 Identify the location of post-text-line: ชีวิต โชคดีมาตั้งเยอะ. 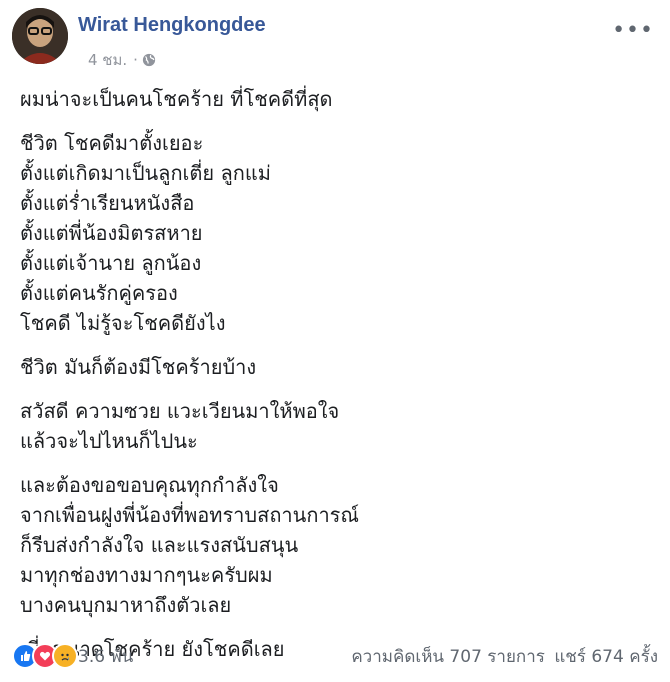
(112, 143).